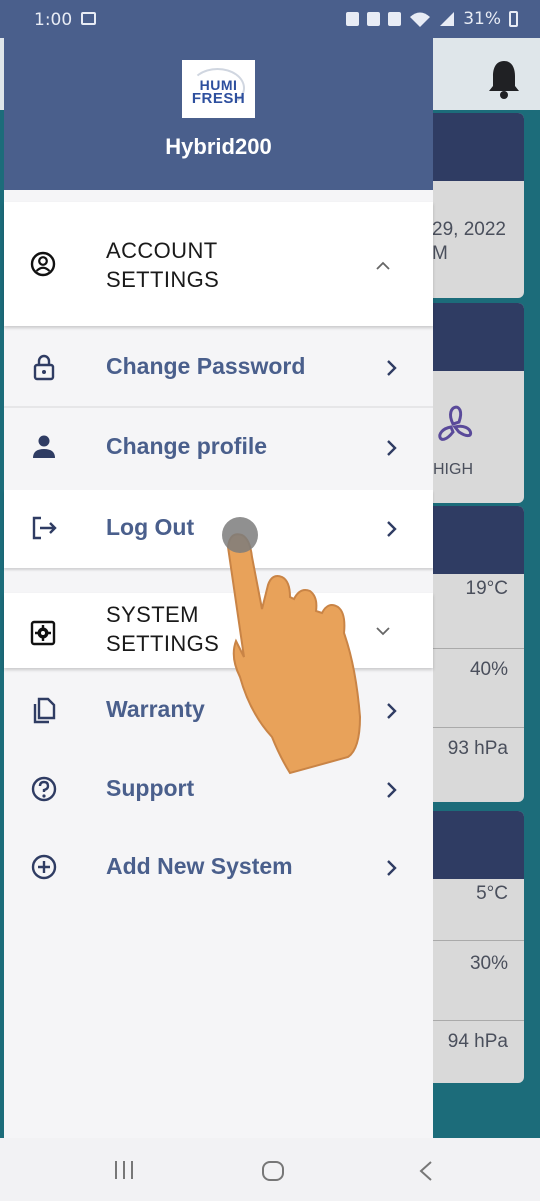 Image resolution: width=540 pixels, height=1201 pixels. What do you see at coordinates (218, 98) in the screenshot?
I see `logo-text-2: FRESH` at bounding box center [218, 98].